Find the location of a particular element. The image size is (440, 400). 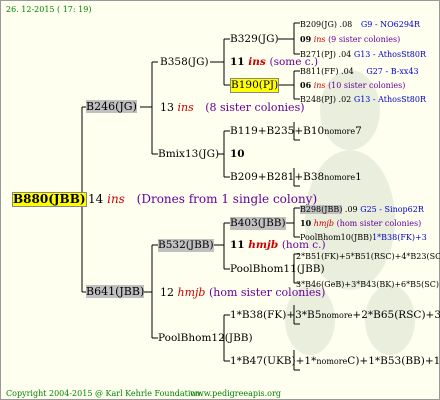

b246-note: (8 sister colonies) is located at coordinates (255, 107).